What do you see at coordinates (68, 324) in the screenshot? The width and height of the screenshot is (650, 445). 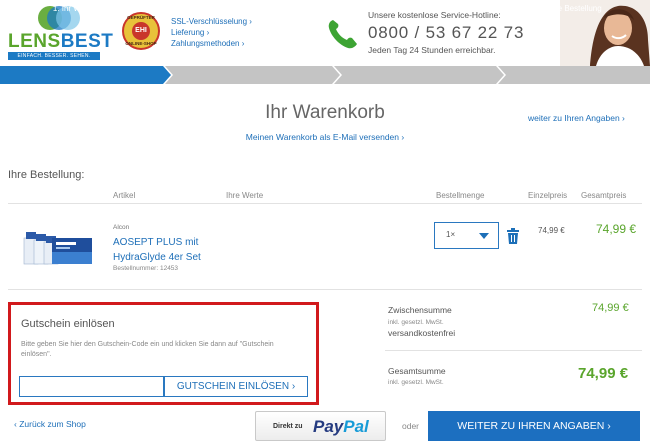 I see `coupon-title: Gutschein einlösen` at bounding box center [68, 324].